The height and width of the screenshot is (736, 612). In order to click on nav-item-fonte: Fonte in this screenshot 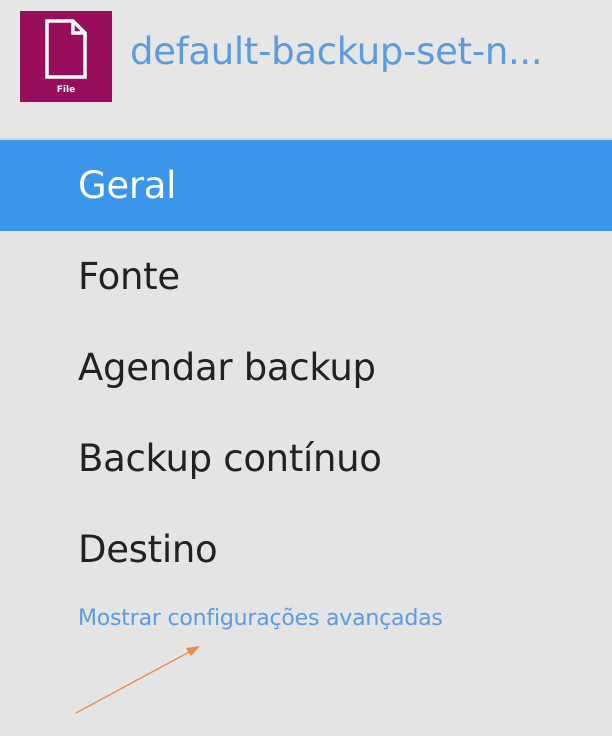, I will do `click(306, 276)`.